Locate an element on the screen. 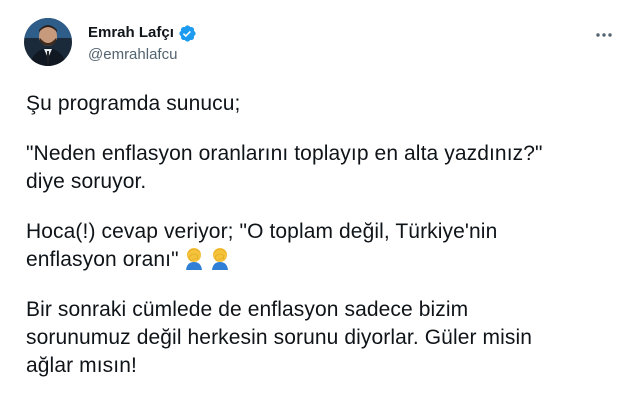 The width and height of the screenshot is (635, 407). more-options-icon is located at coordinates (604, 35).